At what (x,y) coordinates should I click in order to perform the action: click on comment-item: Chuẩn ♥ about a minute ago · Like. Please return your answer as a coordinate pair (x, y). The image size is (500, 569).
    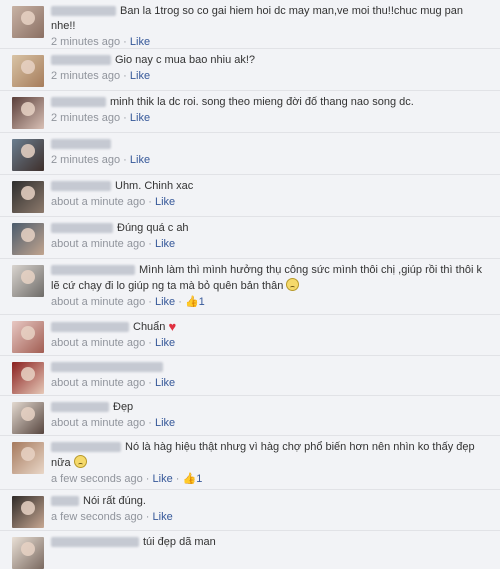
    Looking at the image, I should click on (250, 335).